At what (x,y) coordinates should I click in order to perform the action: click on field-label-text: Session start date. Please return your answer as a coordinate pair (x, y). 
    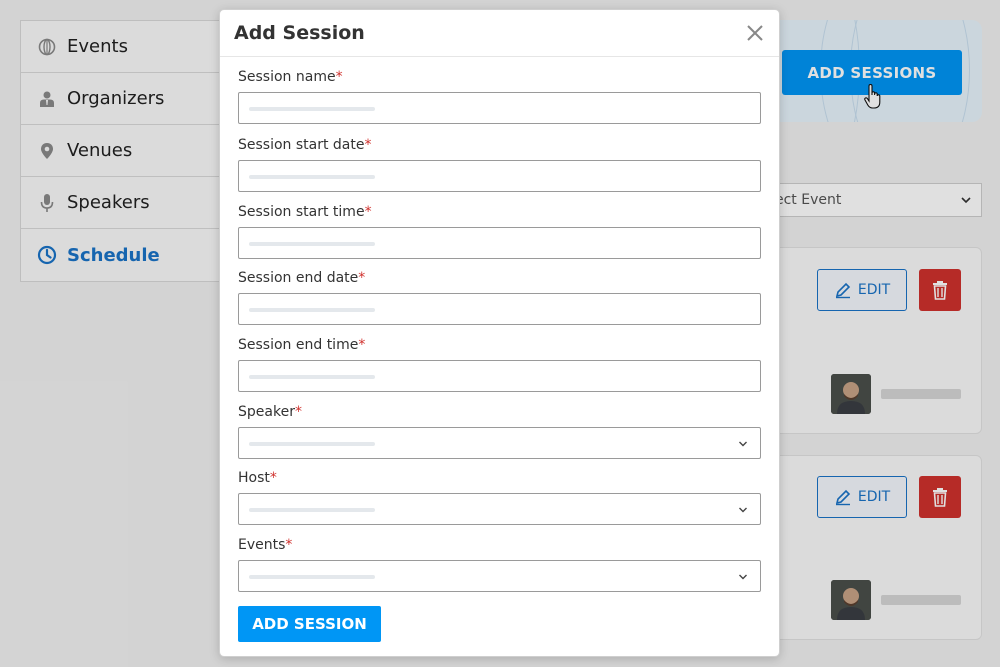
    Looking at the image, I should click on (301, 145).